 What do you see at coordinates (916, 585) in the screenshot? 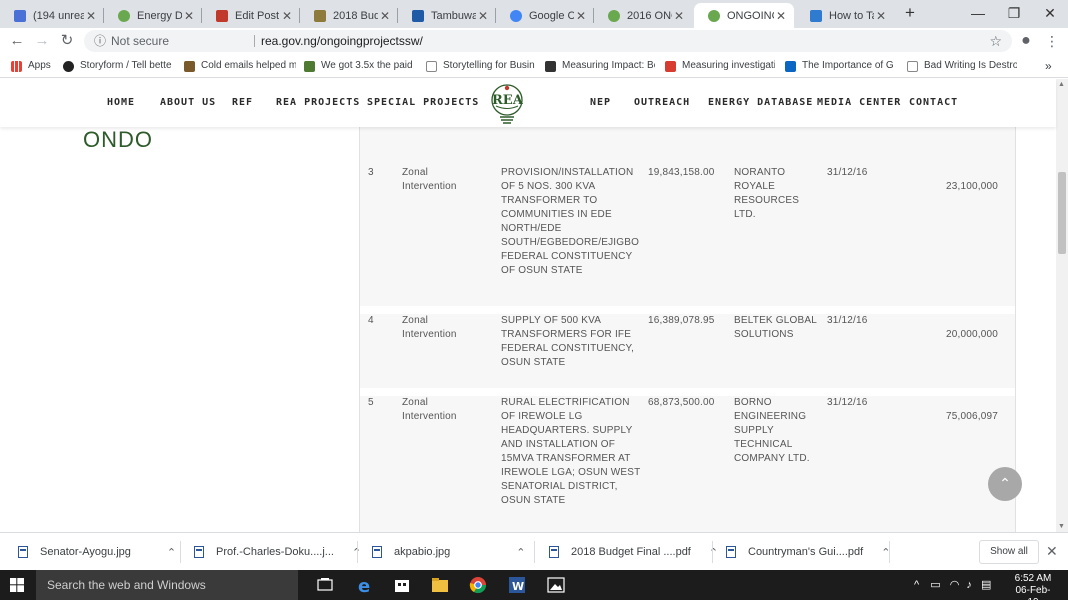
I see `chevron-up-icon: ^` at bounding box center [916, 585].